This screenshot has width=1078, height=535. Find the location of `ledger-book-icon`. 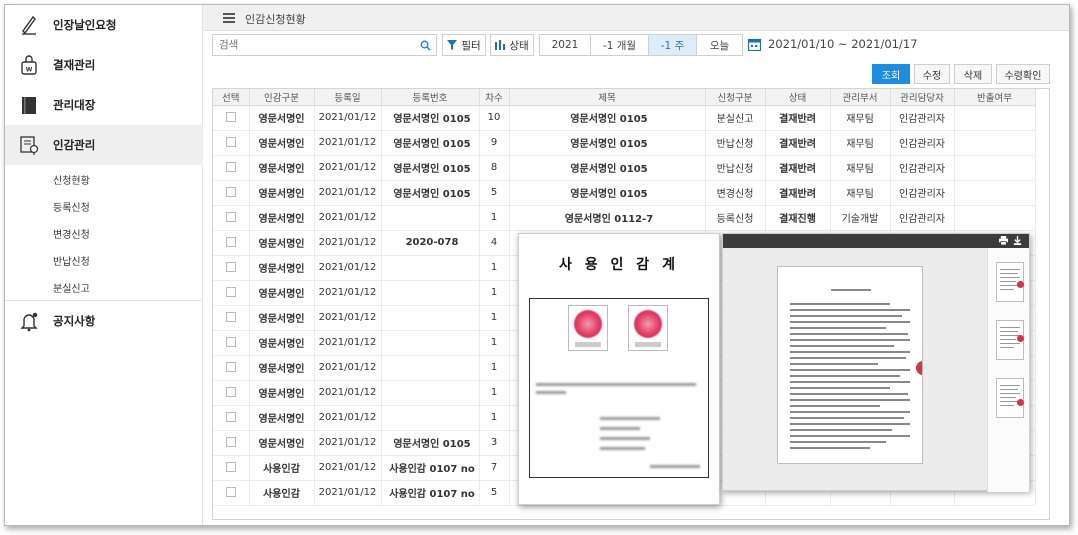

ledger-book-icon is located at coordinates (29, 105).